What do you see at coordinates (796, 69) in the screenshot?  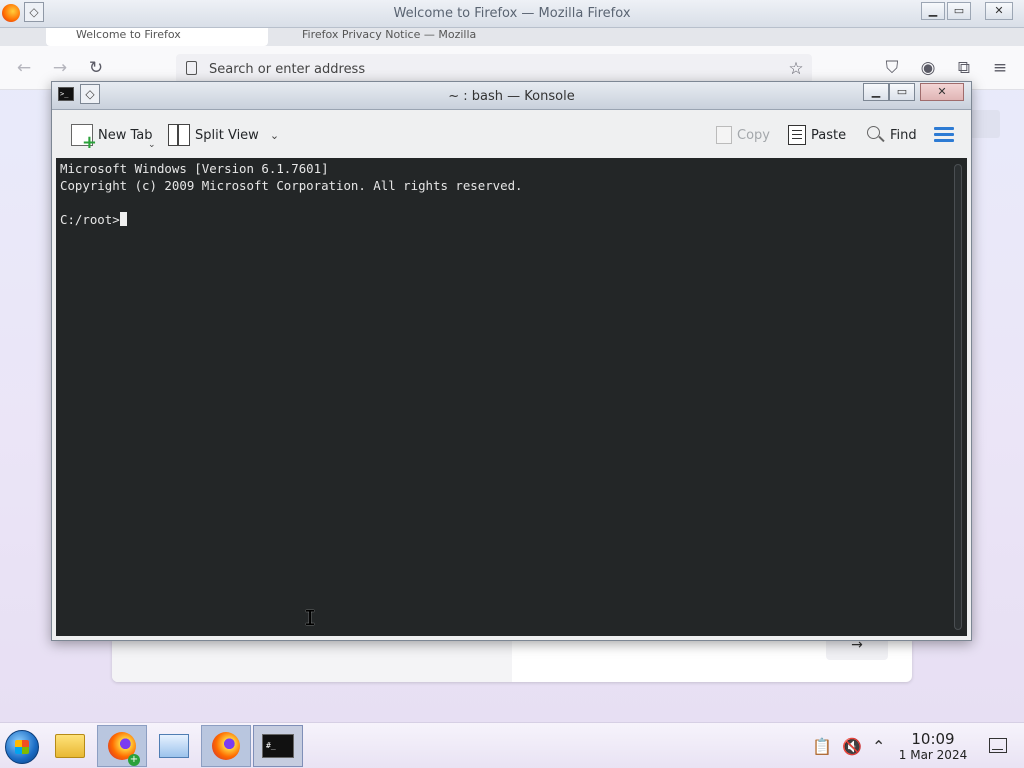 I see `bookmark-star-icon: ☆` at bounding box center [796, 69].